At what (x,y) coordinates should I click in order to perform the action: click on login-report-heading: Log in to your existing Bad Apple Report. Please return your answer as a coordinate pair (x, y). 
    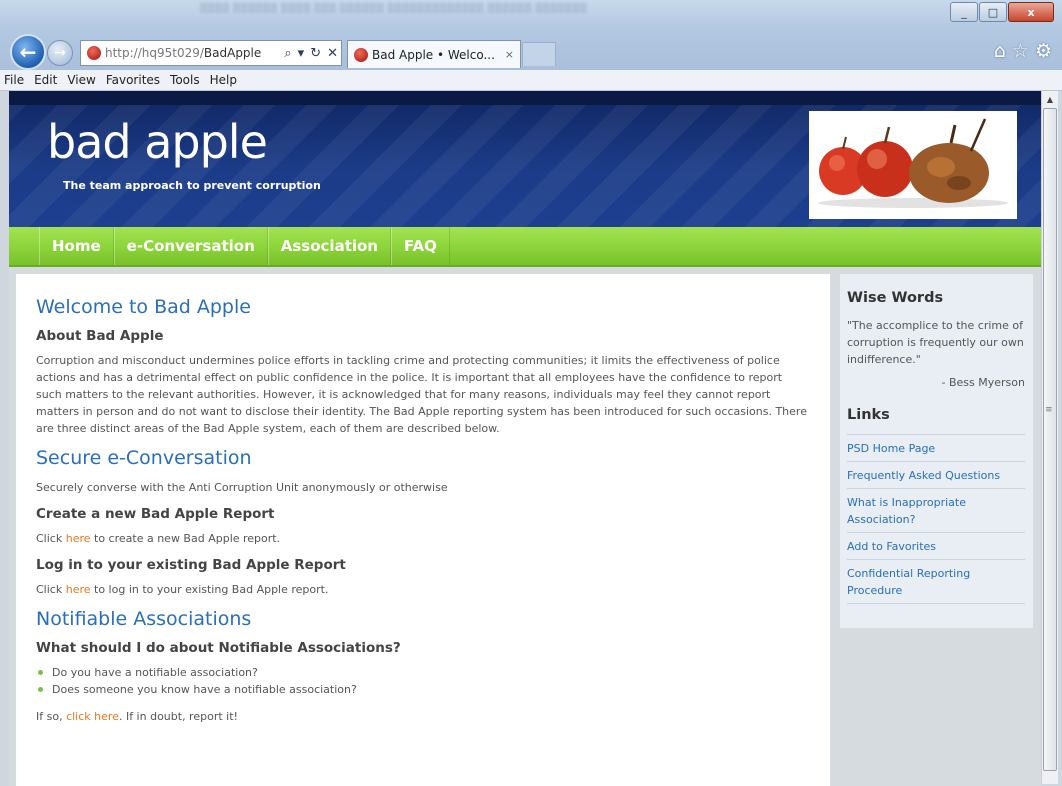
    Looking at the image, I should click on (191, 565).